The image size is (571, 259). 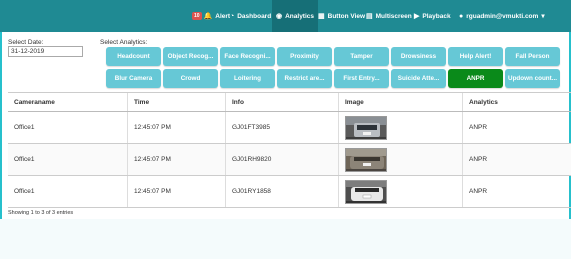 I want to click on column-header-cameraname: Cameraname, so click(x=67, y=102).